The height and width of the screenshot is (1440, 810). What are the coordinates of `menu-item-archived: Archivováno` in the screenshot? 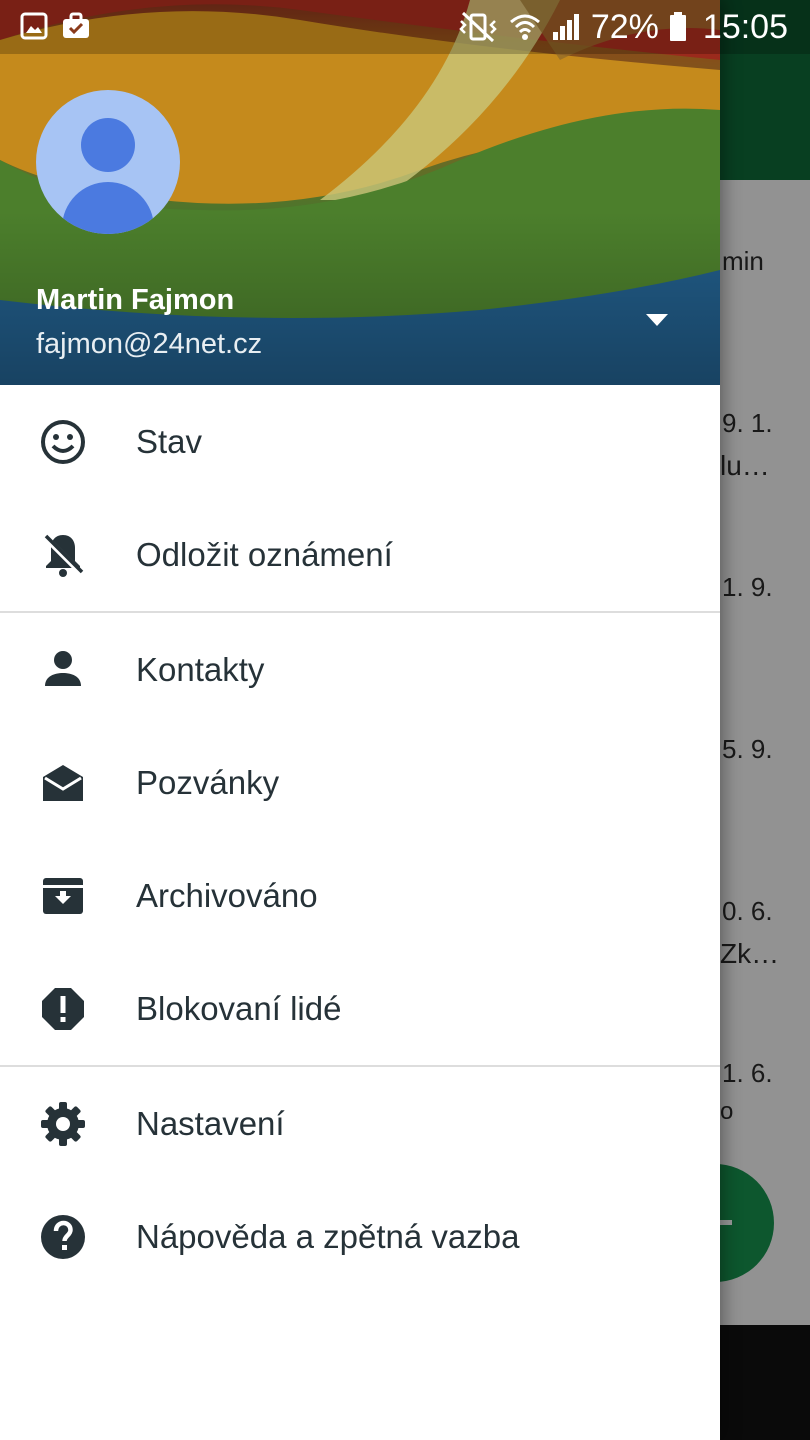 It's located at (360, 895).